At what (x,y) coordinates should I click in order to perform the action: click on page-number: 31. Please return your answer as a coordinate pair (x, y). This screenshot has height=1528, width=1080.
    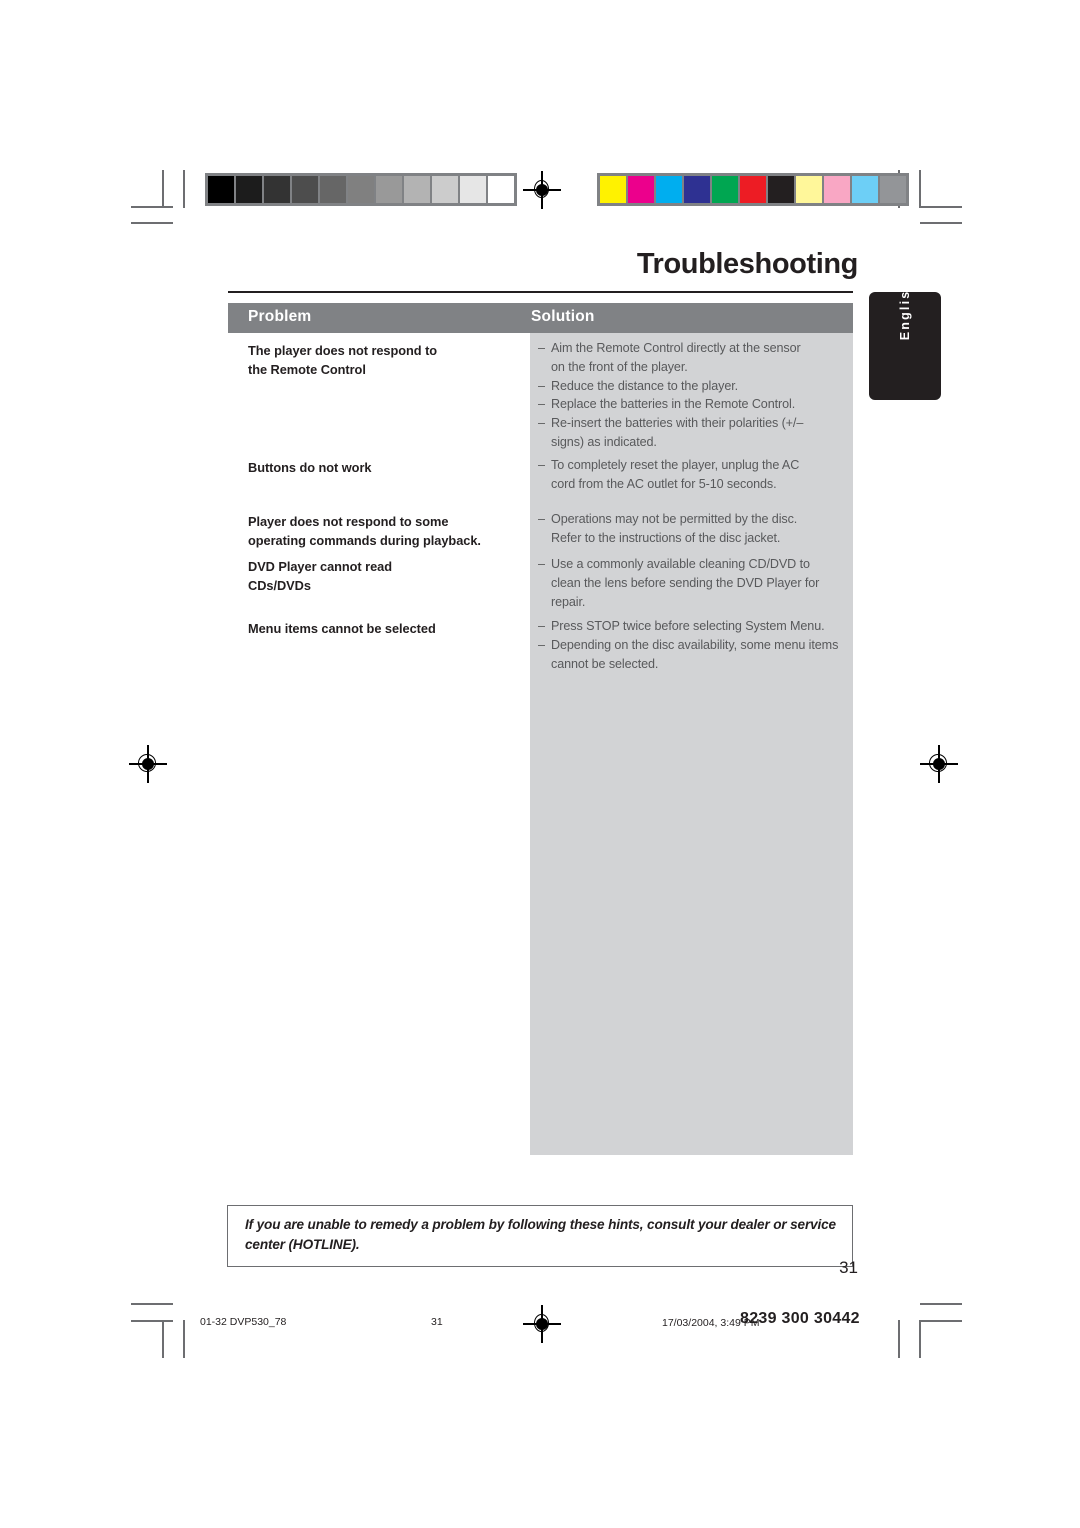
    Looking at the image, I should click on (848, 1267).